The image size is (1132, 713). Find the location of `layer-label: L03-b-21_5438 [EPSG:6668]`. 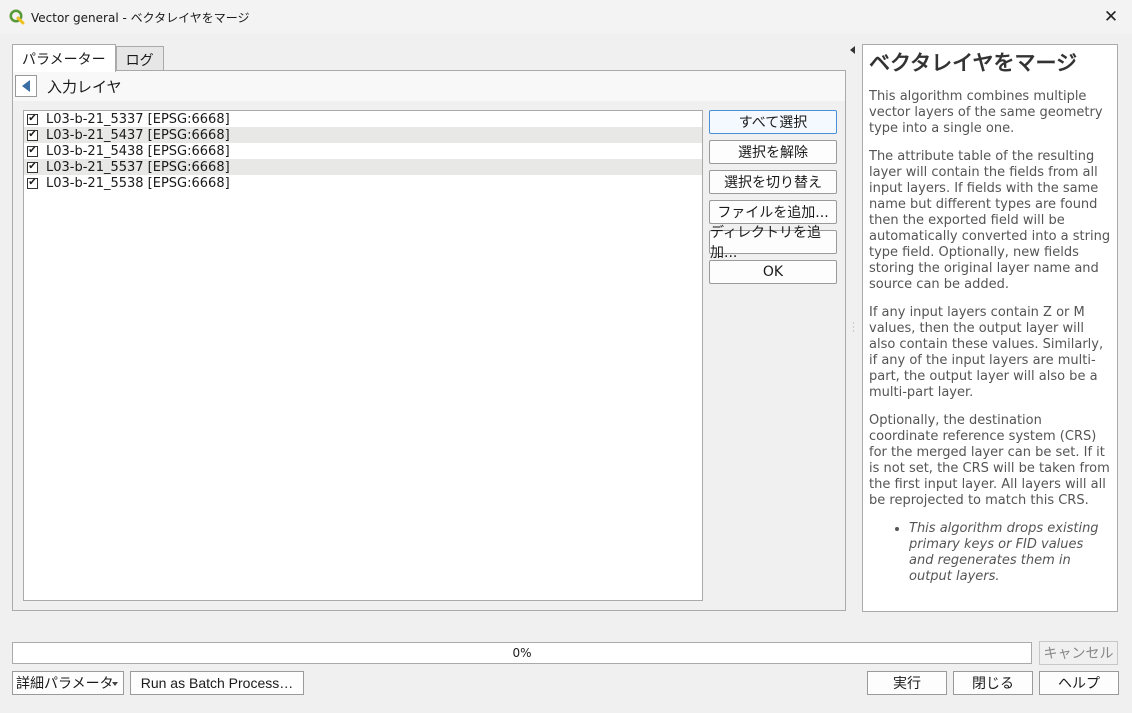

layer-label: L03-b-21_5438 [EPSG:6668] is located at coordinates (138, 151).